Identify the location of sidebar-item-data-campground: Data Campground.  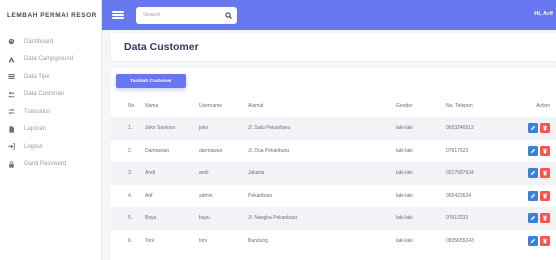
(50, 60).